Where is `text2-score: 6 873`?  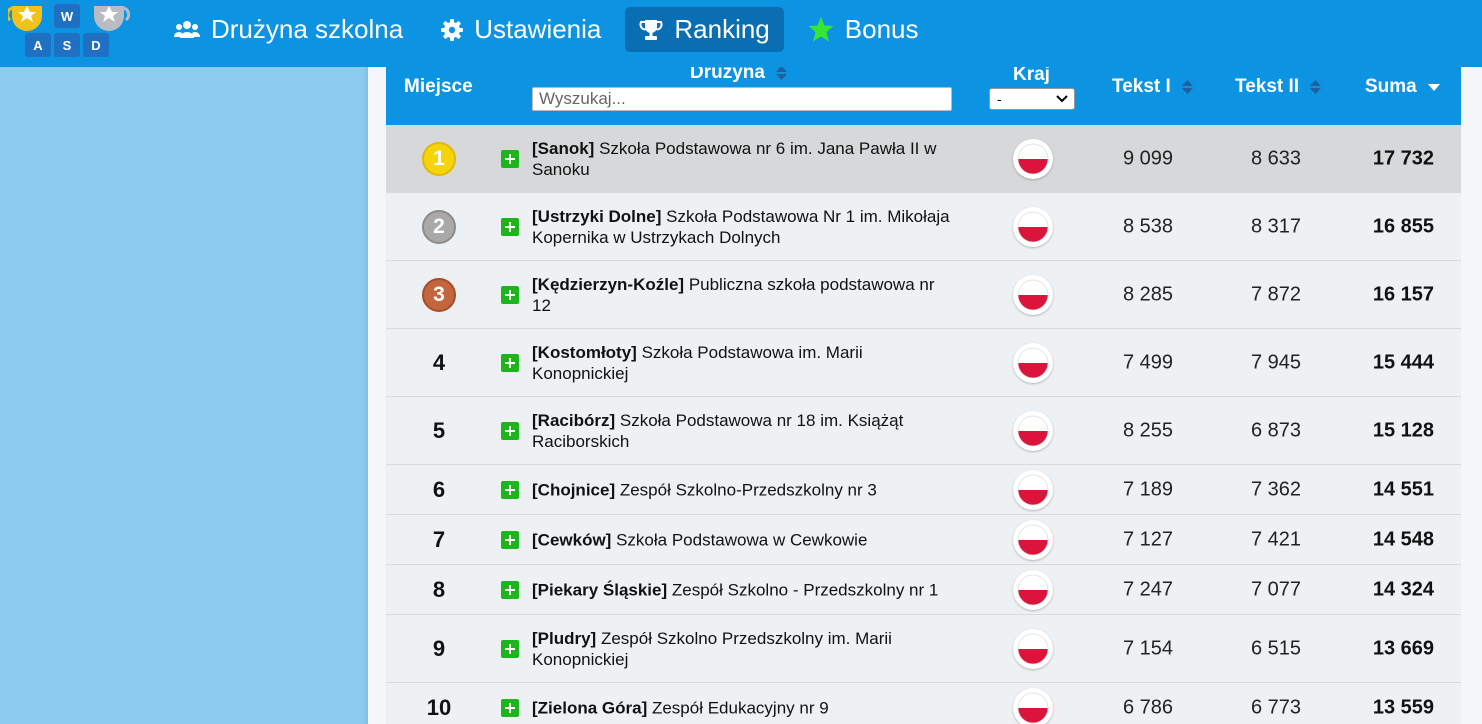 text2-score: 6 873 is located at coordinates (1275, 430).